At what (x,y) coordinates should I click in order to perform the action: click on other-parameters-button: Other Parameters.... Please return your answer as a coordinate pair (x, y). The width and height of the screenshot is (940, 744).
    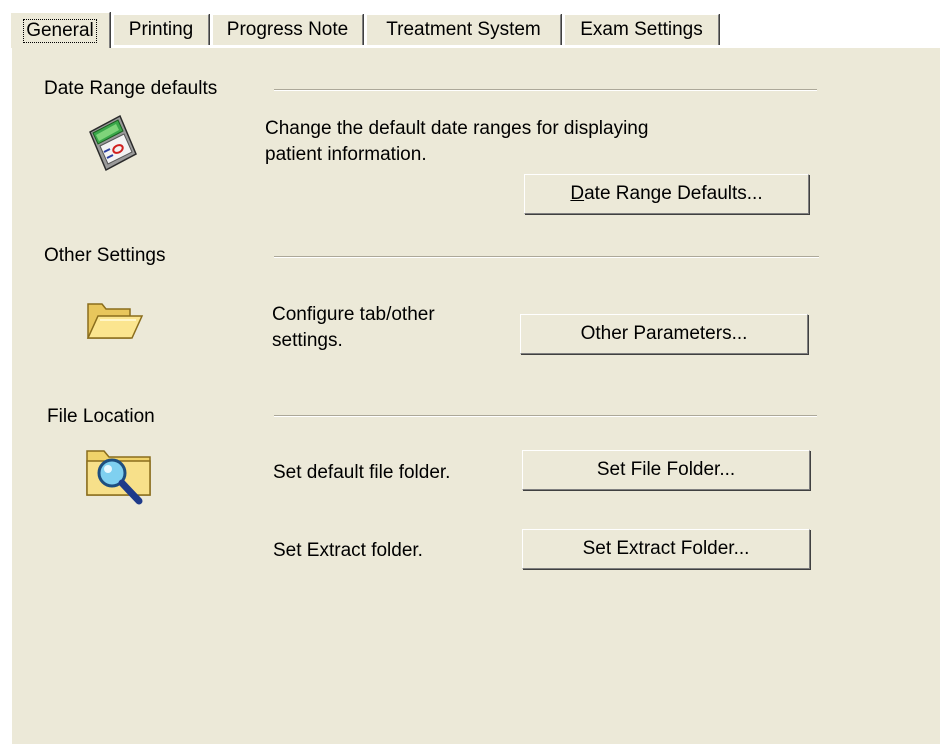
    Looking at the image, I should click on (664, 334).